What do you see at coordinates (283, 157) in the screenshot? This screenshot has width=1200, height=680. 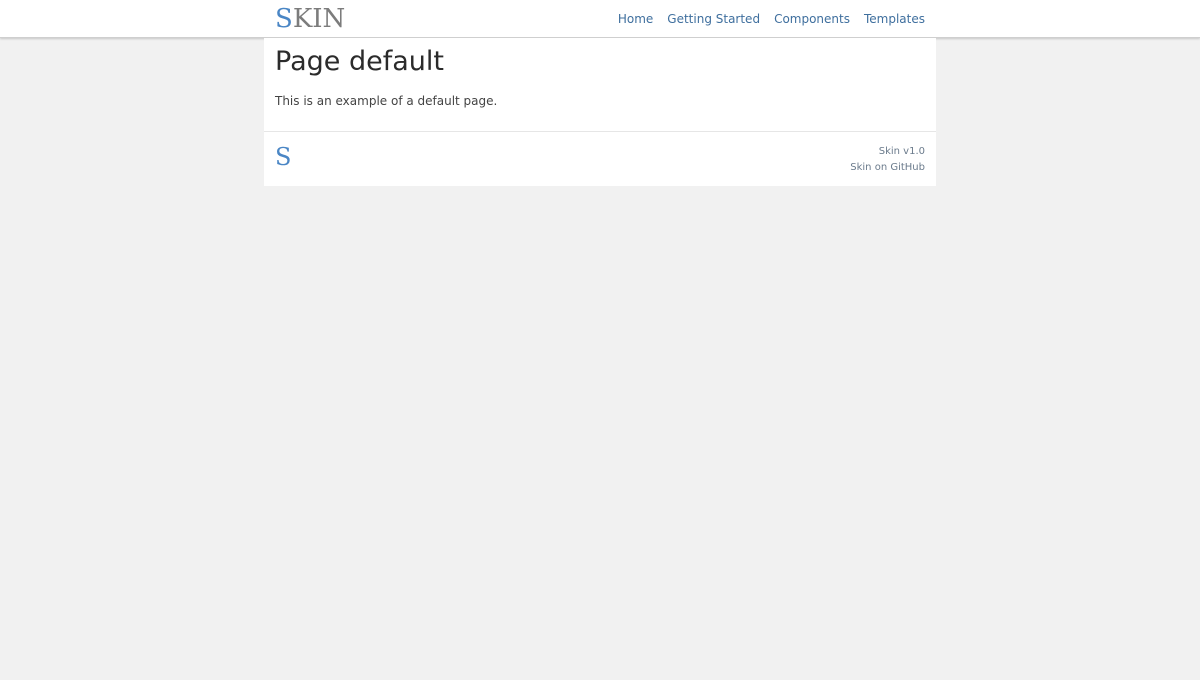 I see `footer-logo: S` at bounding box center [283, 157].